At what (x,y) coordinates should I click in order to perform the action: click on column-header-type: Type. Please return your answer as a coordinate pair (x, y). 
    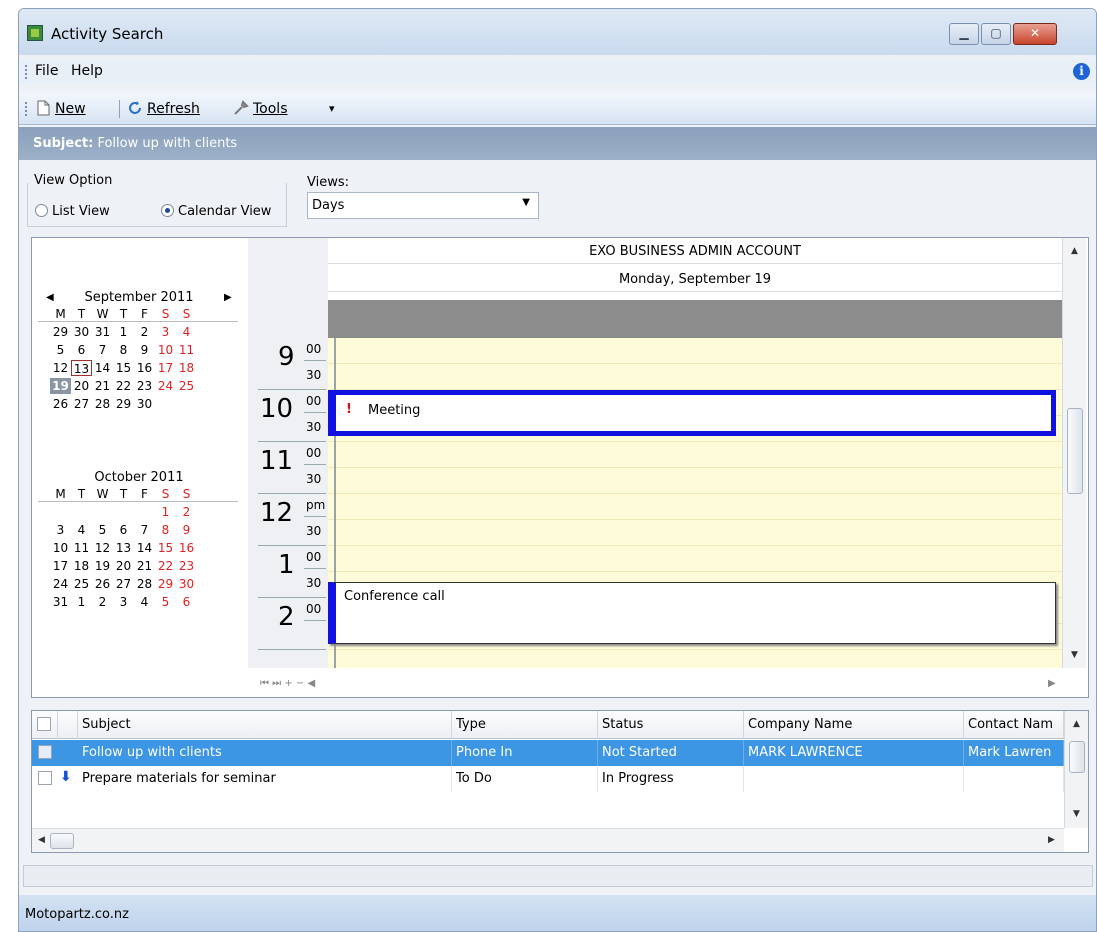
    Looking at the image, I should click on (525, 725).